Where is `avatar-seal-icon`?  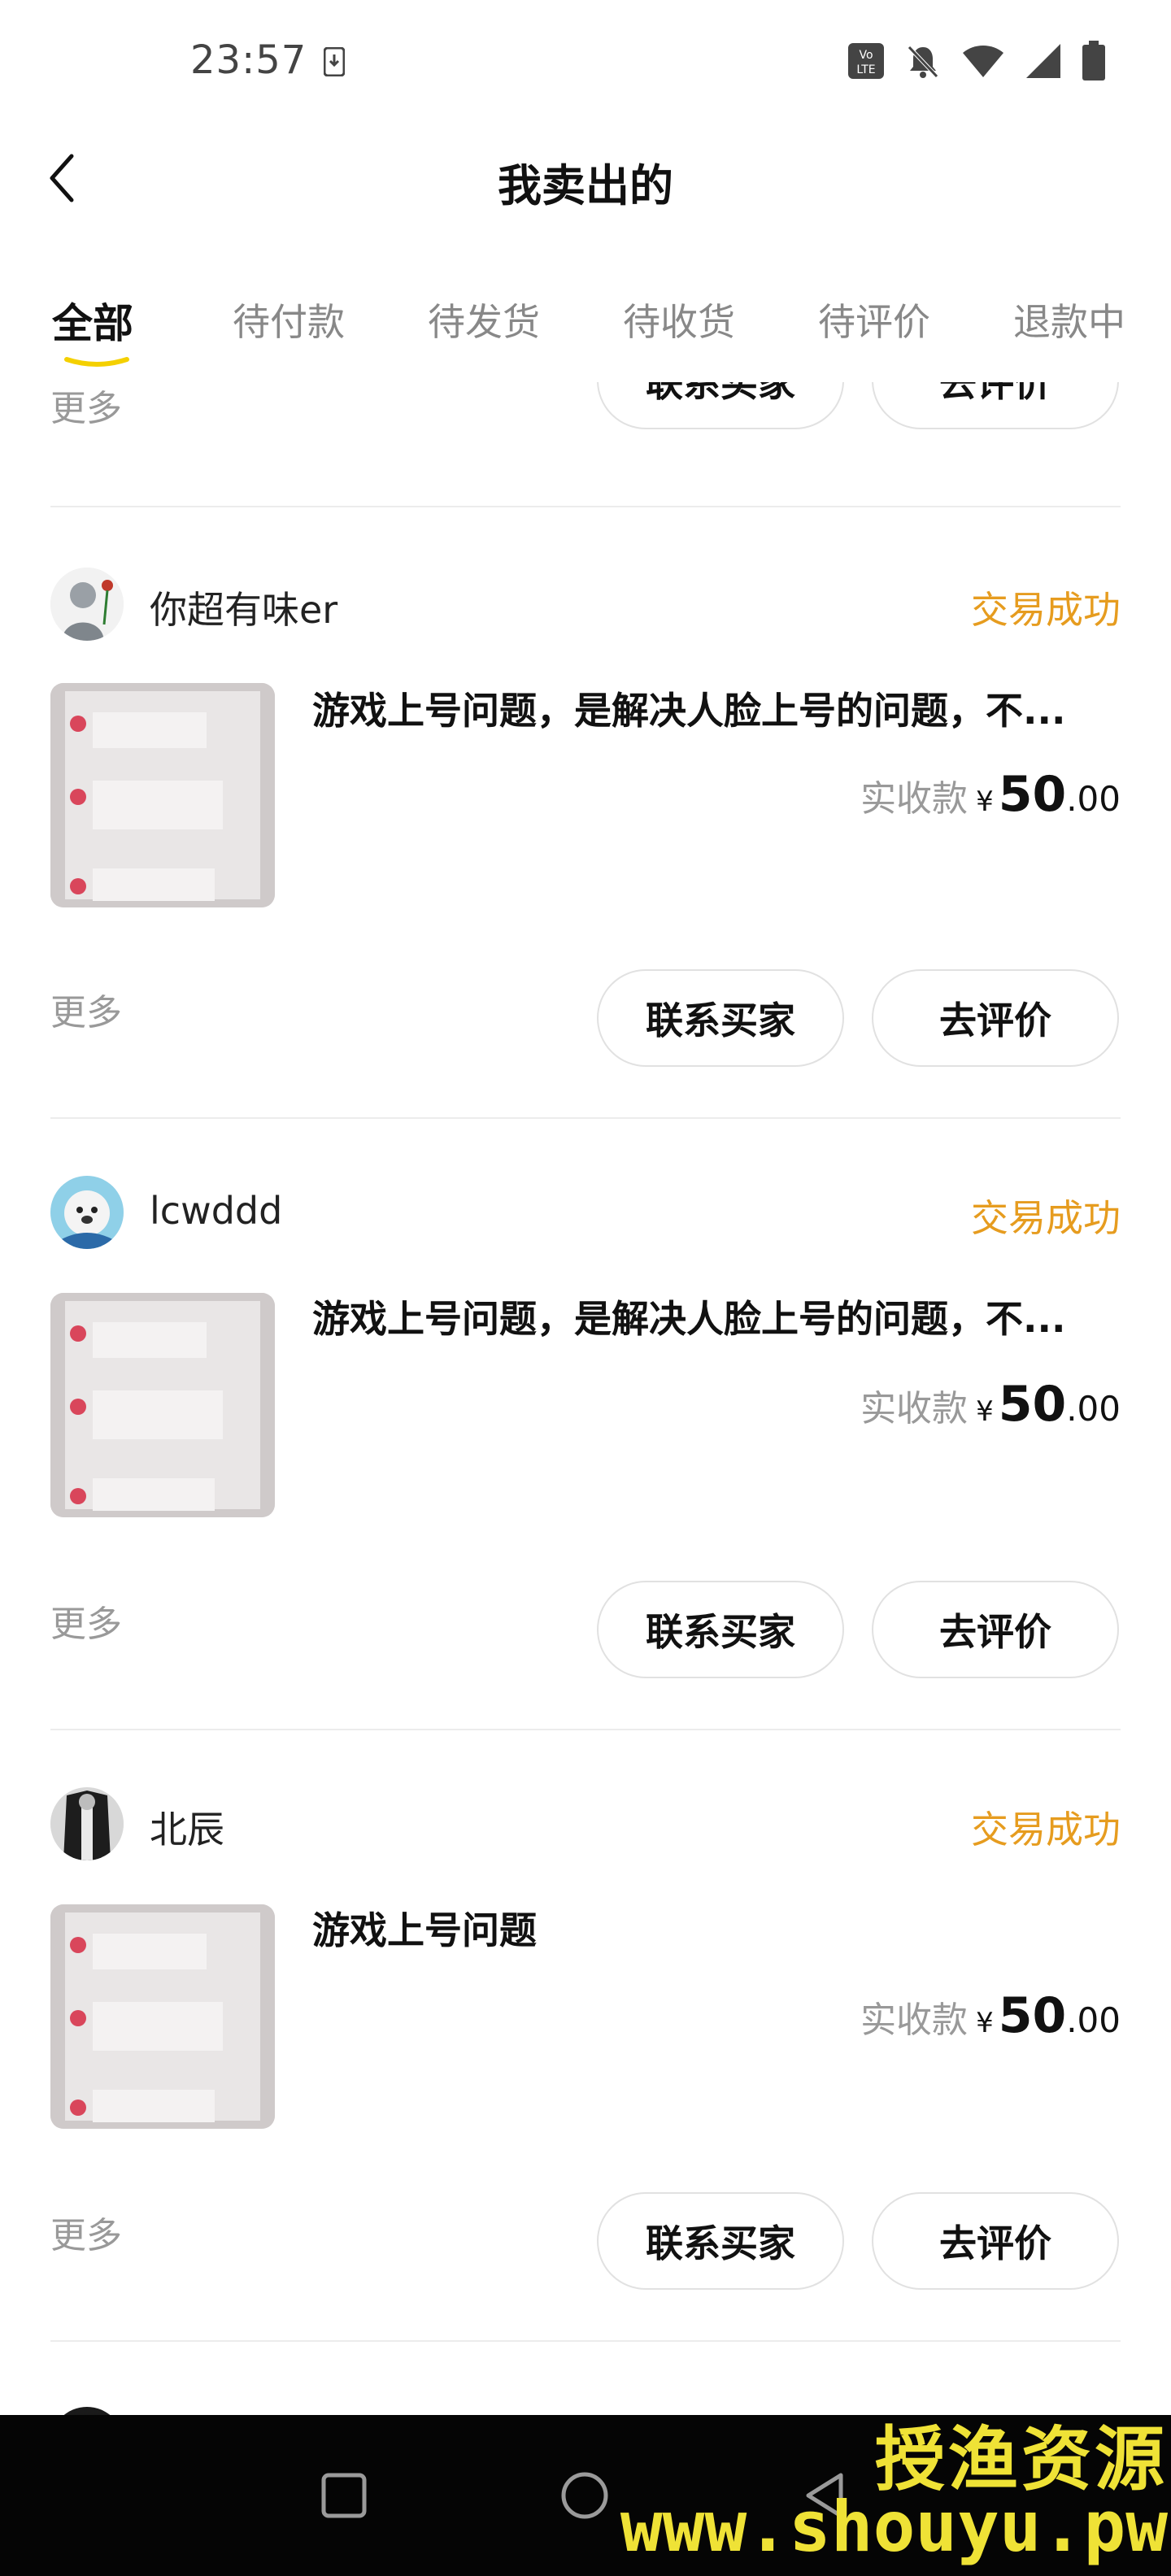 avatar-seal-icon is located at coordinates (87, 1213).